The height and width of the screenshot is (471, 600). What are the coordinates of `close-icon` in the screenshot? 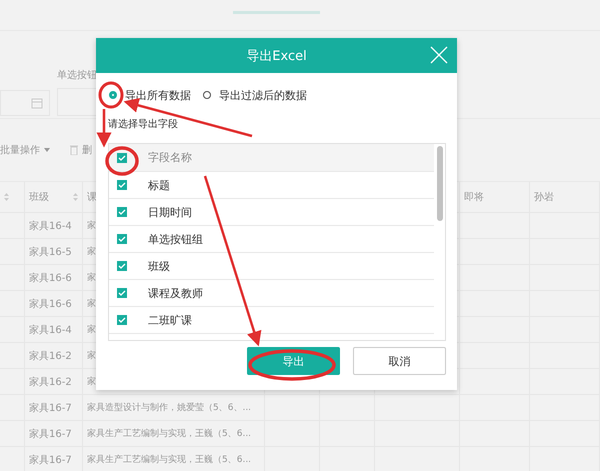 It's located at (439, 55).